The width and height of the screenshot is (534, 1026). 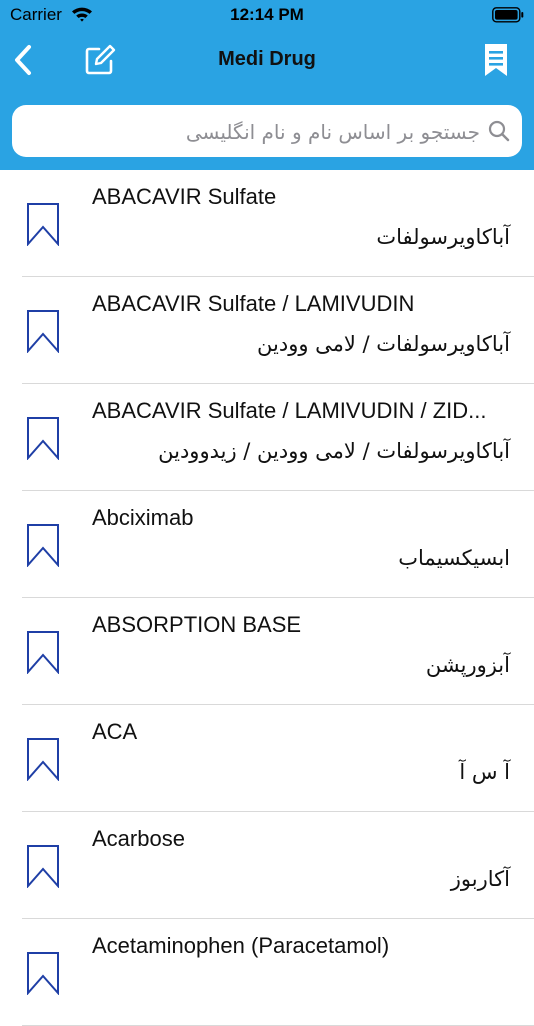 I want to click on search-input, so click(x=254, y=132).